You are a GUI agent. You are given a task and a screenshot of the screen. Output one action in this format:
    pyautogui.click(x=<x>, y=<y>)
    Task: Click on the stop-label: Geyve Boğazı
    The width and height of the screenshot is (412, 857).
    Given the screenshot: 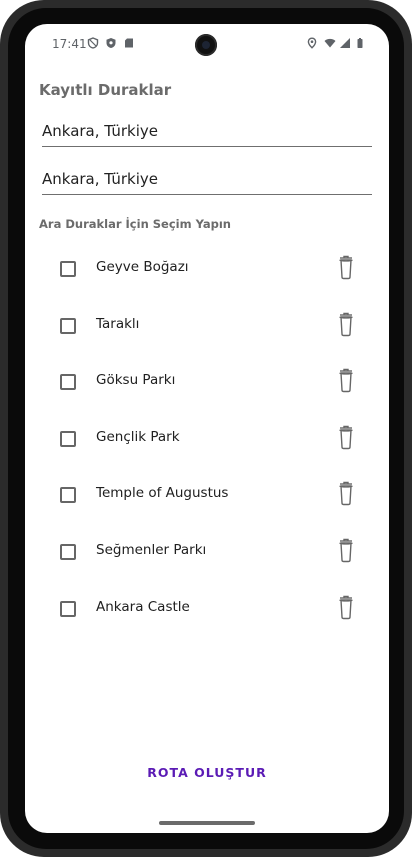 What is the action you would take?
    pyautogui.click(x=142, y=267)
    